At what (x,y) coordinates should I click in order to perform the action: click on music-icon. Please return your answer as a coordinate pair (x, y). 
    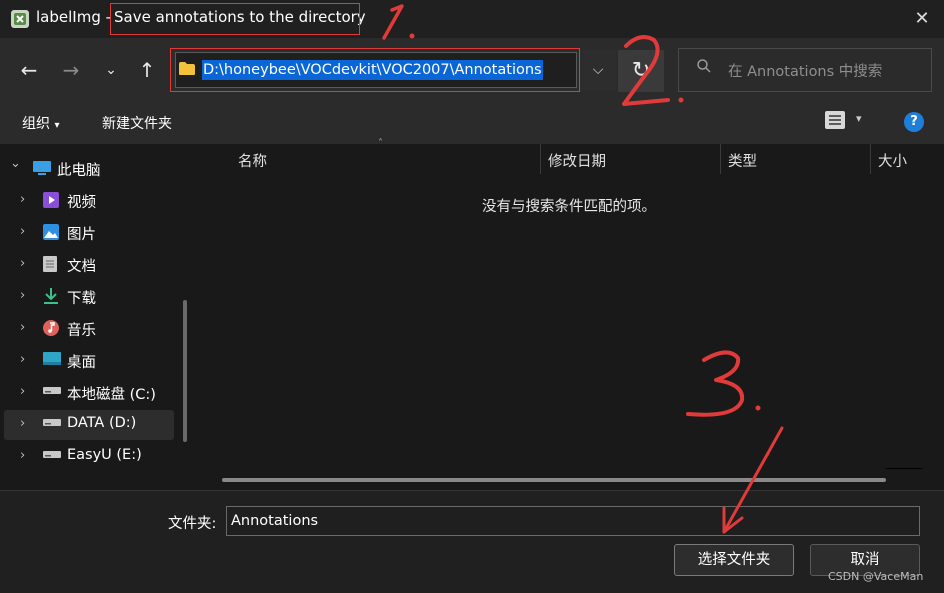
    Looking at the image, I should click on (52, 329).